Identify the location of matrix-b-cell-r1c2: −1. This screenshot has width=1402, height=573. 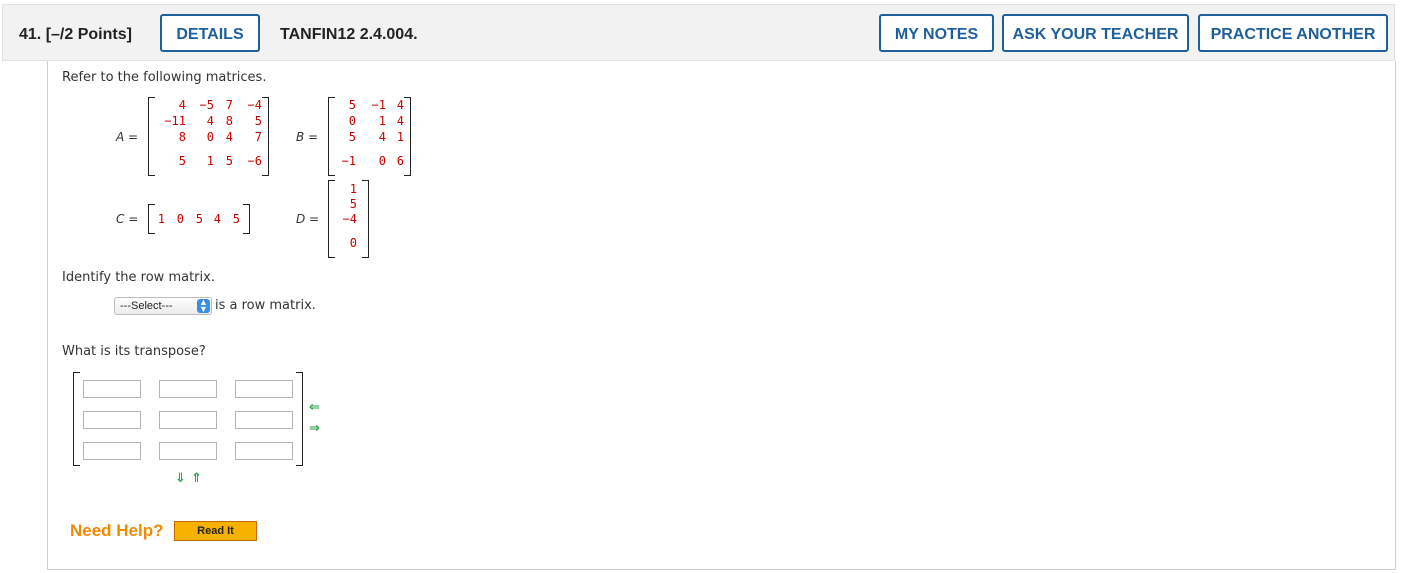
(378, 105).